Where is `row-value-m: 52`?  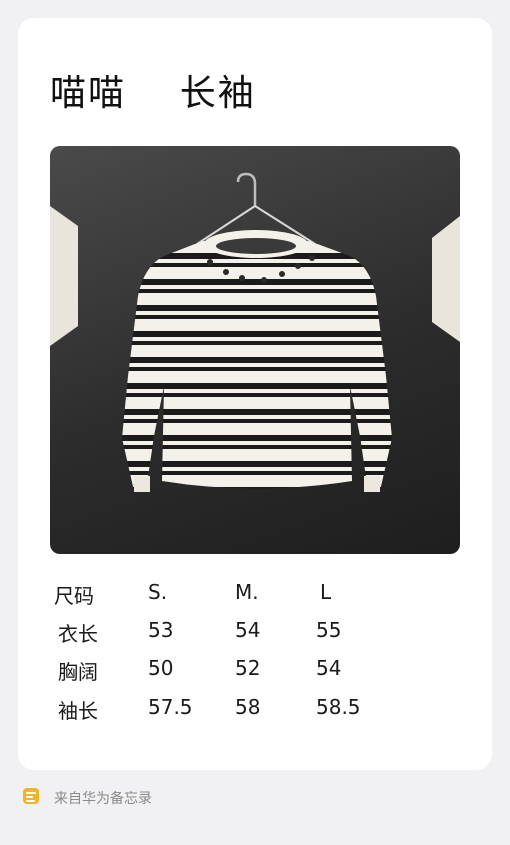
row-value-m: 52 is located at coordinates (248, 668).